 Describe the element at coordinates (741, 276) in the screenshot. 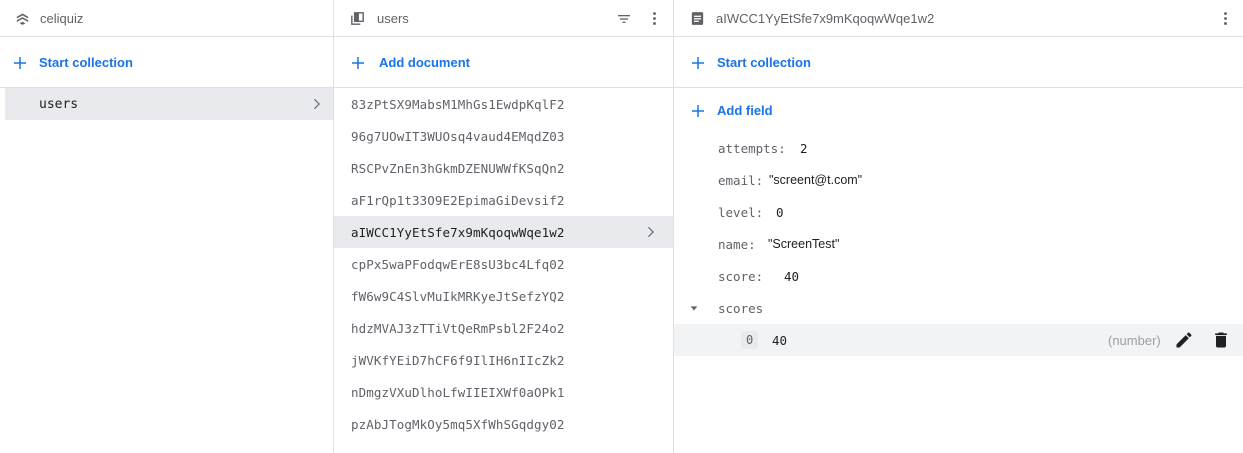

I see `field-key: score:` at that location.